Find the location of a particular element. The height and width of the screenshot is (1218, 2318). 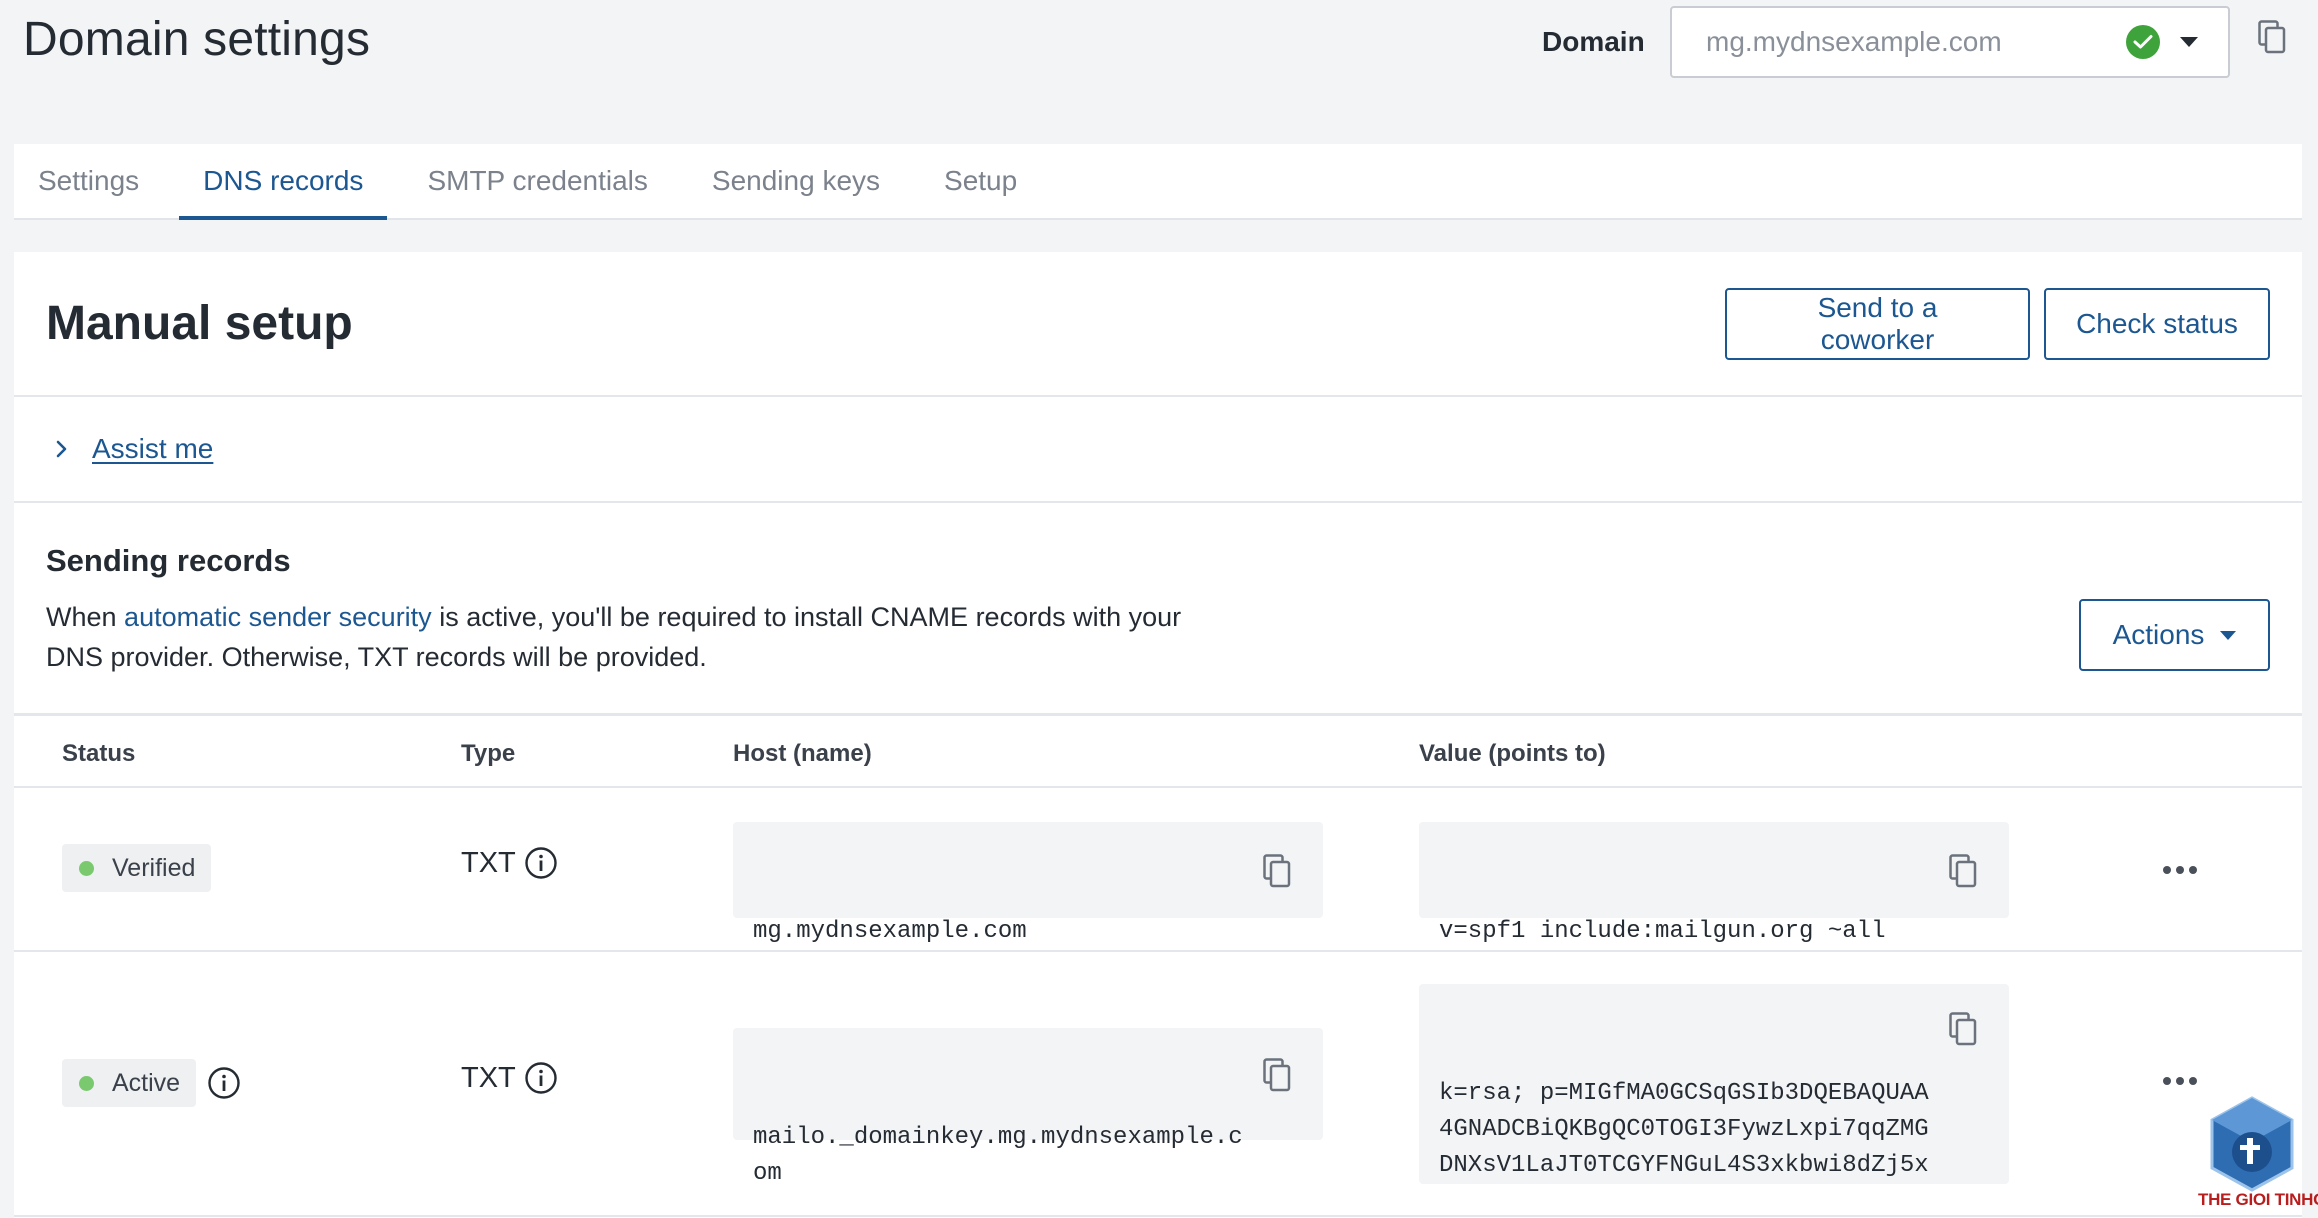

column-header-value: Value (points to) is located at coordinates (1512, 753).